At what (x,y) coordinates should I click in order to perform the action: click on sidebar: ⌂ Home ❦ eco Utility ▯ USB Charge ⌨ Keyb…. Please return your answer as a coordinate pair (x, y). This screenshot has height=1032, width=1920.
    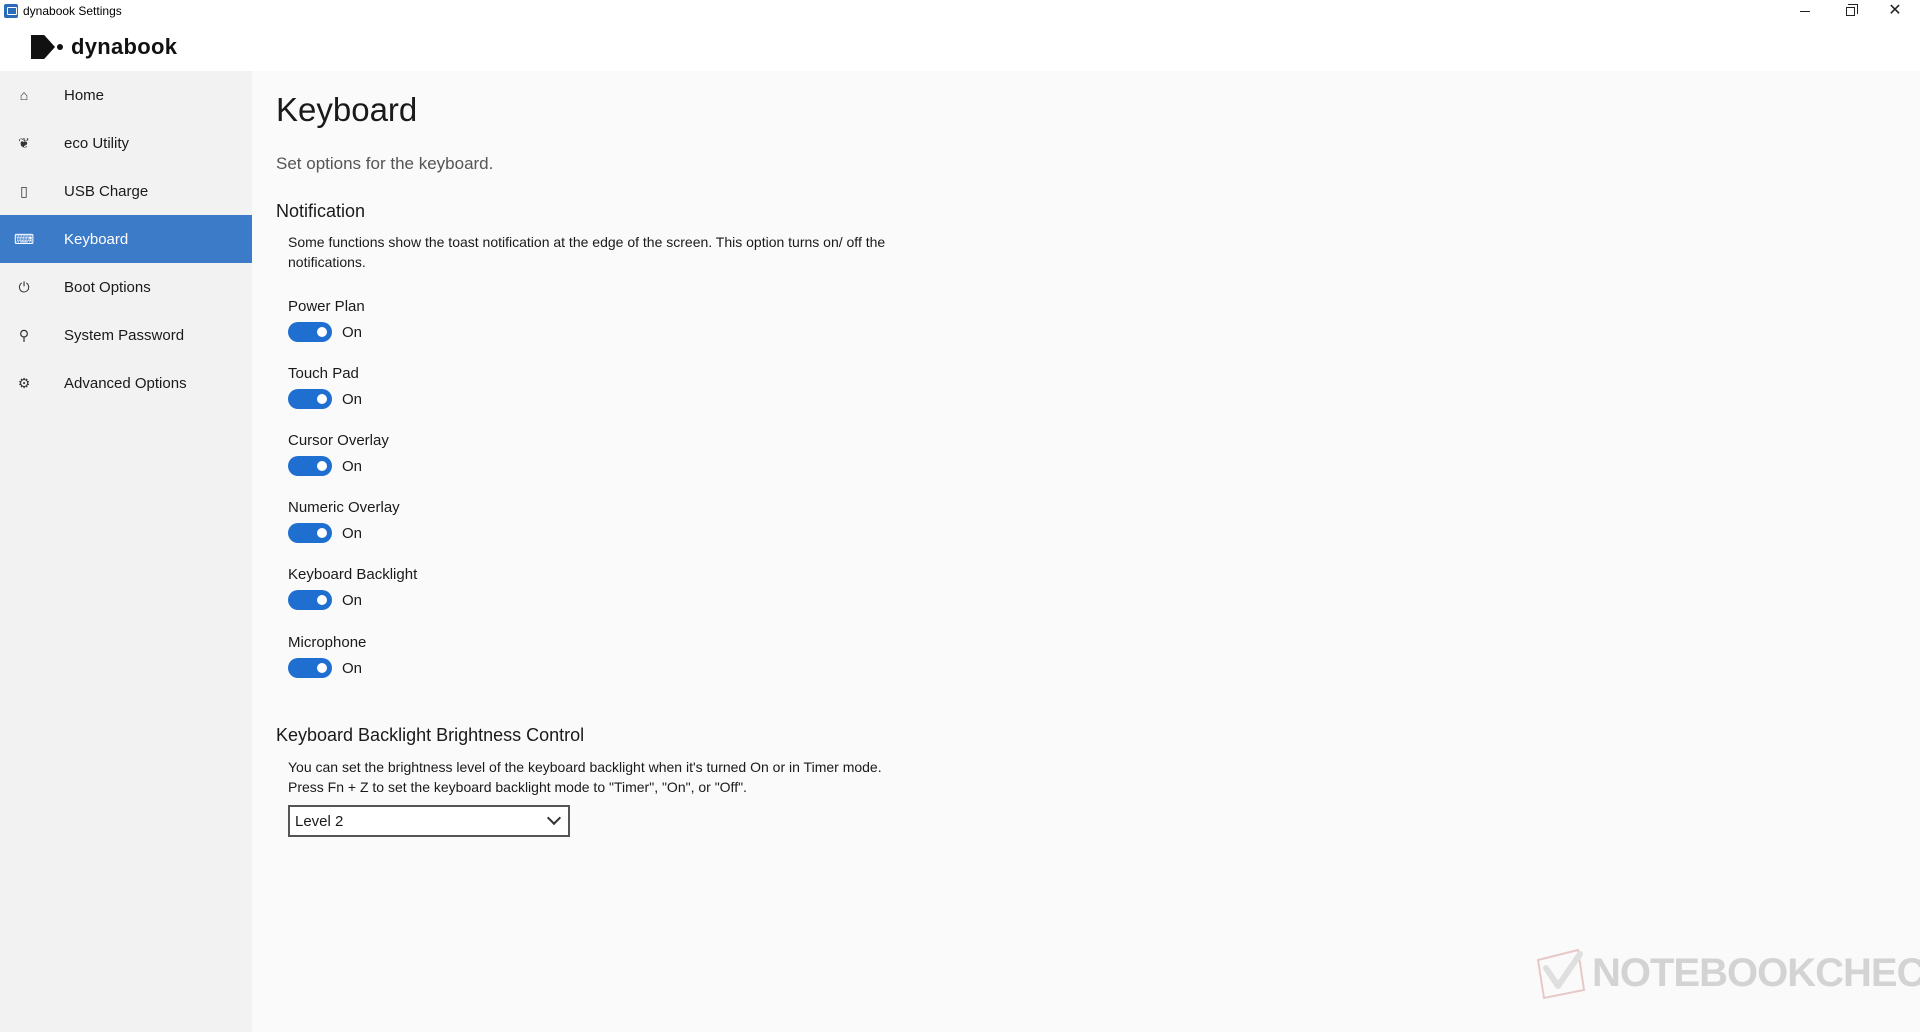
    Looking at the image, I should click on (126, 551).